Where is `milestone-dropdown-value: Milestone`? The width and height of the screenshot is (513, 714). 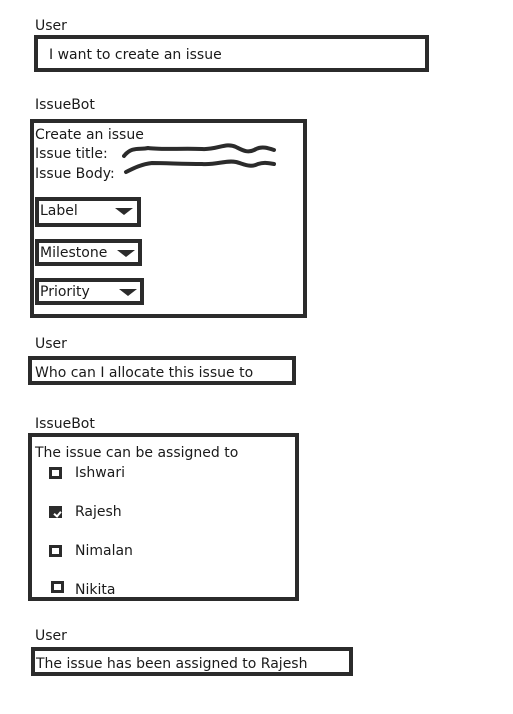
milestone-dropdown-value: Milestone is located at coordinates (74, 253).